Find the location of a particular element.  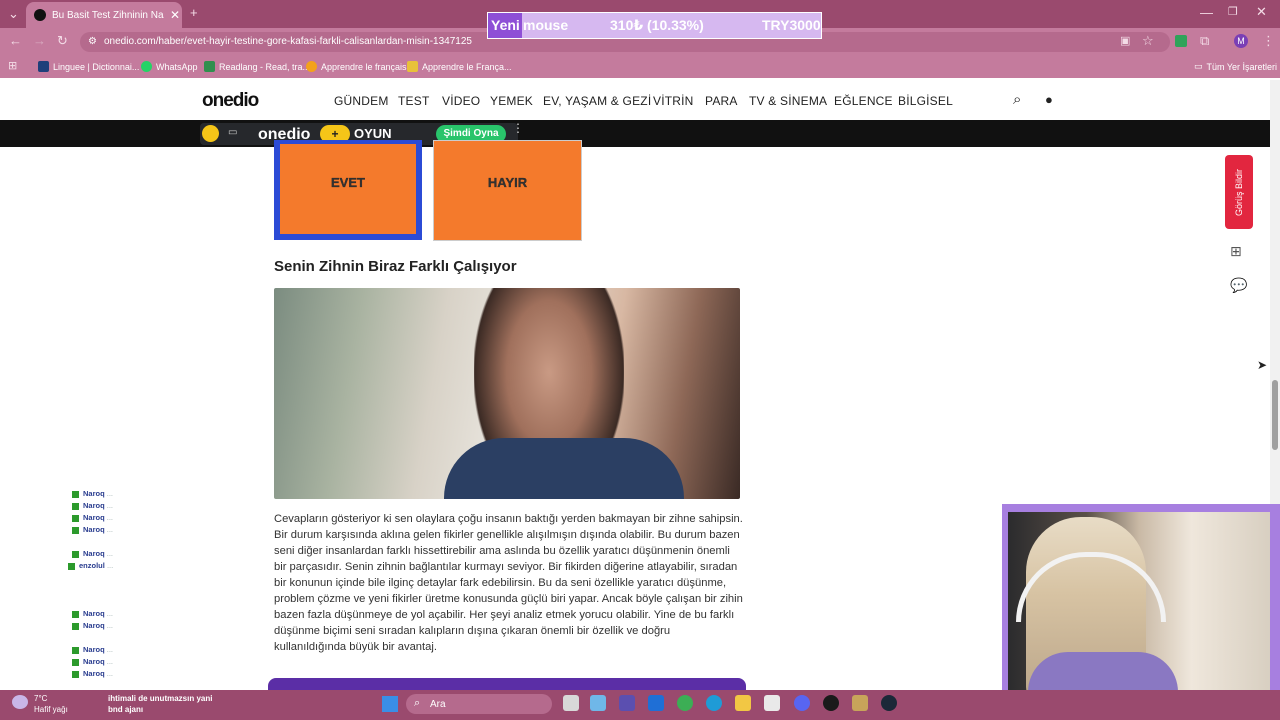

minimize-icon: — is located at coordinates (1206, 12).